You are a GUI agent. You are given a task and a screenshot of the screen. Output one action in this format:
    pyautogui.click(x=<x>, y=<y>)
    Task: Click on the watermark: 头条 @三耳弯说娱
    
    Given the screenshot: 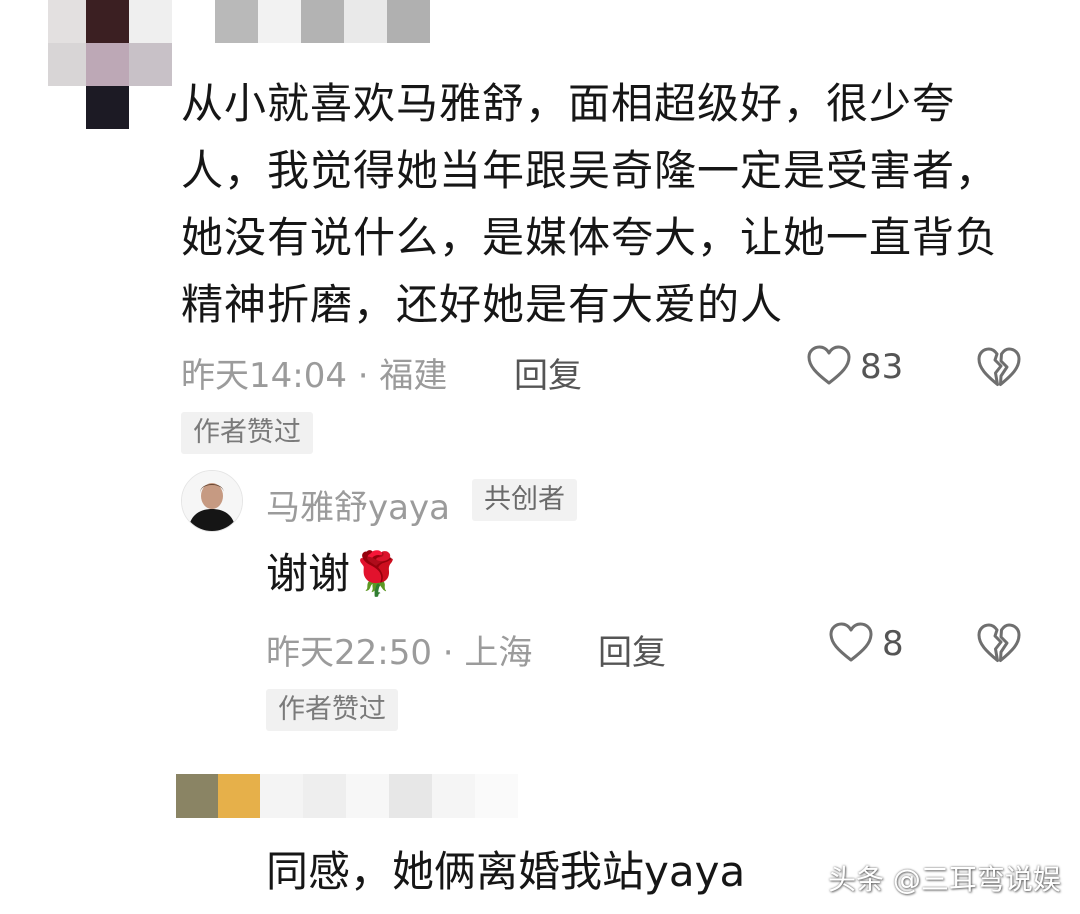 What is the action you would take?
    pyautogui.click(x=944, y=879)
    